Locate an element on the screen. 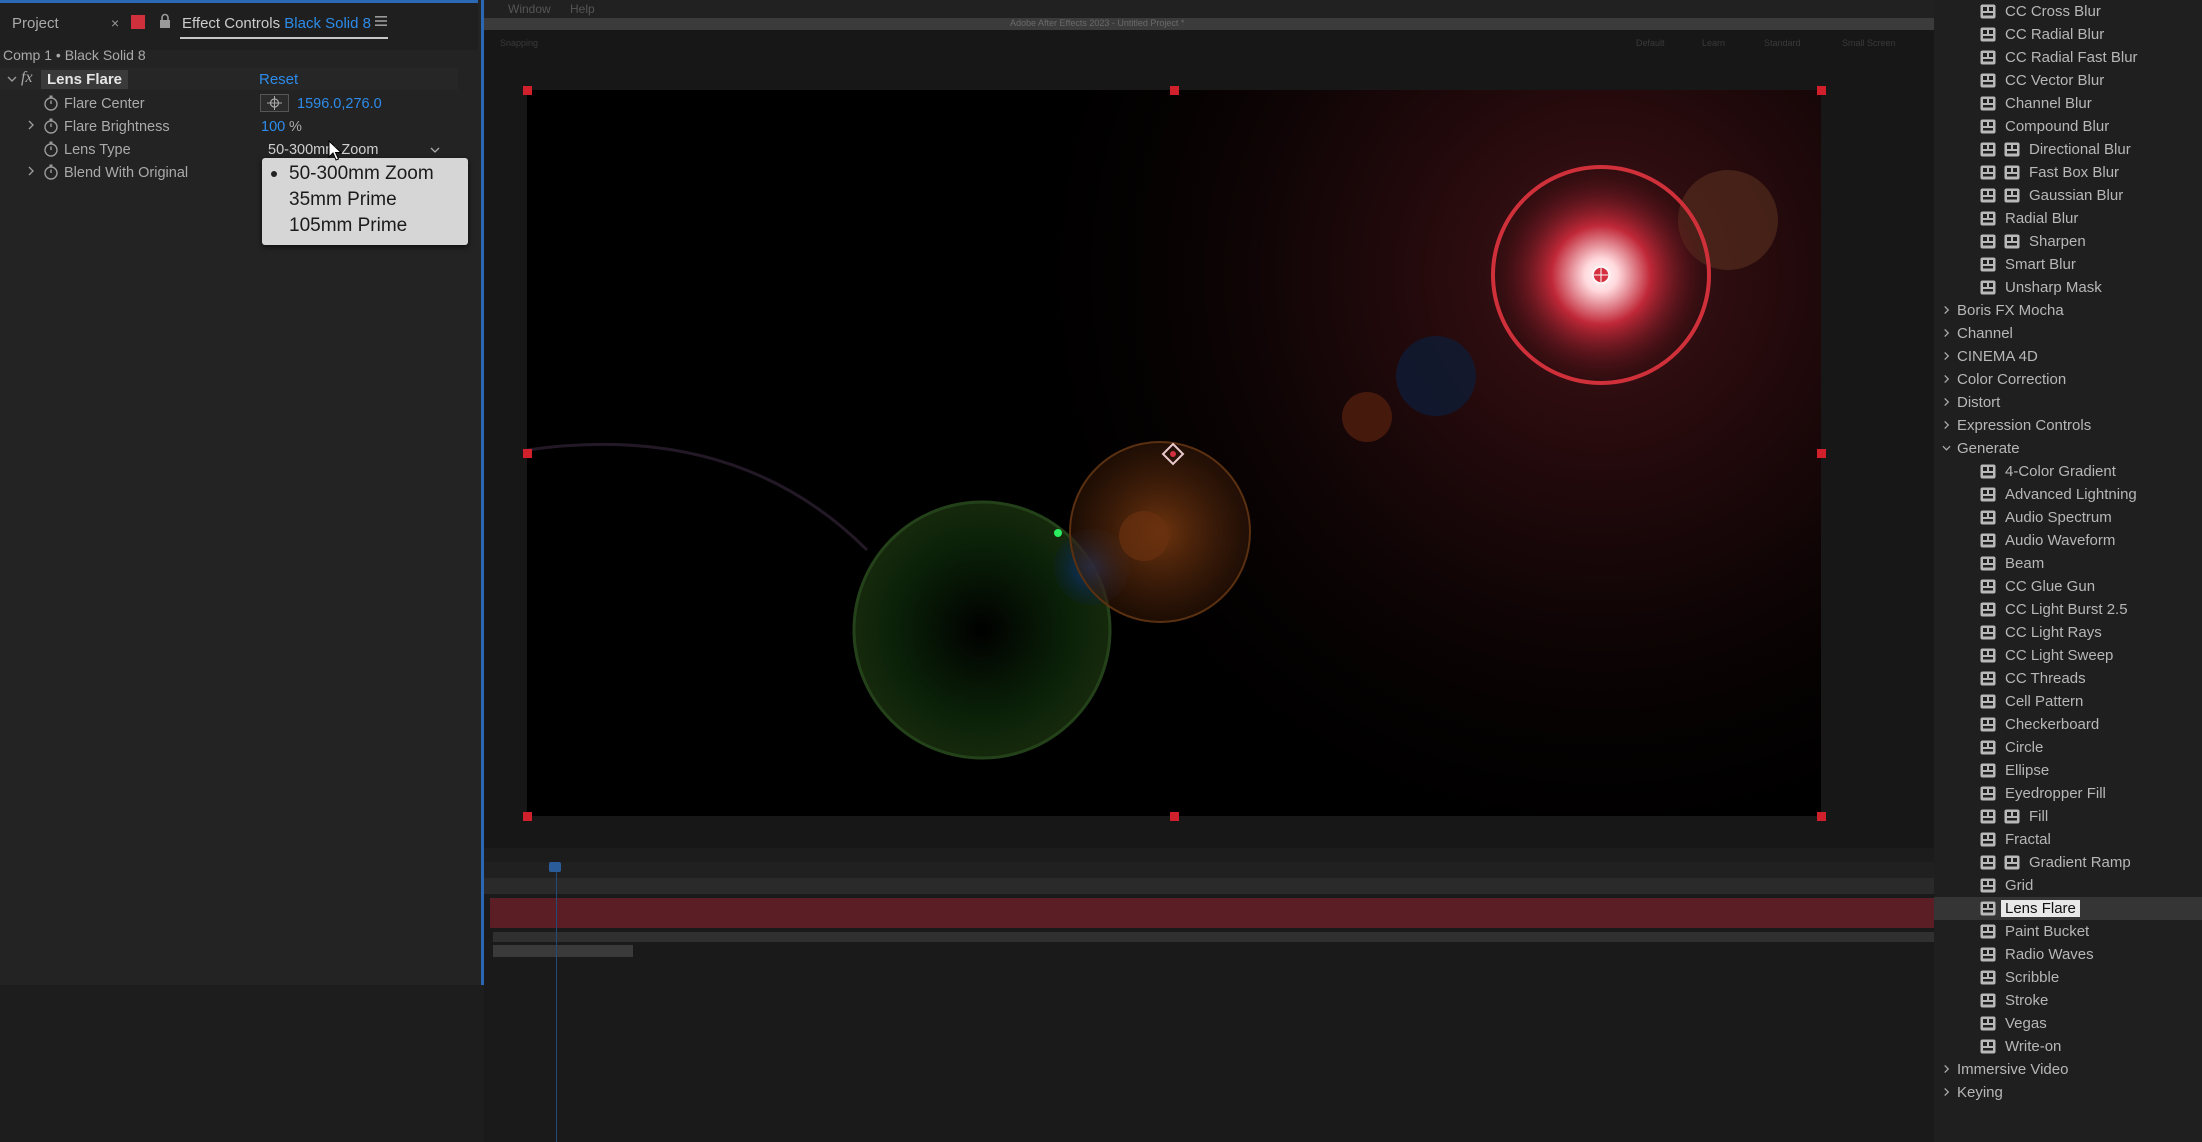 This screenshot has width=2202, height=1142. effect-item: Beam is located at coordinates (2068, 563).